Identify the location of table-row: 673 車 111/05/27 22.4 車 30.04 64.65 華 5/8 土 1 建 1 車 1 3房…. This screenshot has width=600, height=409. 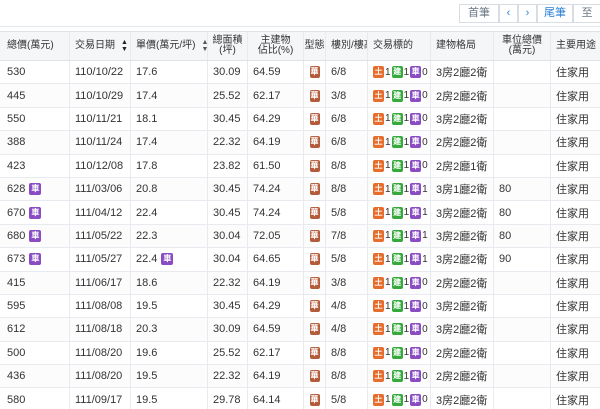
(300, 260).